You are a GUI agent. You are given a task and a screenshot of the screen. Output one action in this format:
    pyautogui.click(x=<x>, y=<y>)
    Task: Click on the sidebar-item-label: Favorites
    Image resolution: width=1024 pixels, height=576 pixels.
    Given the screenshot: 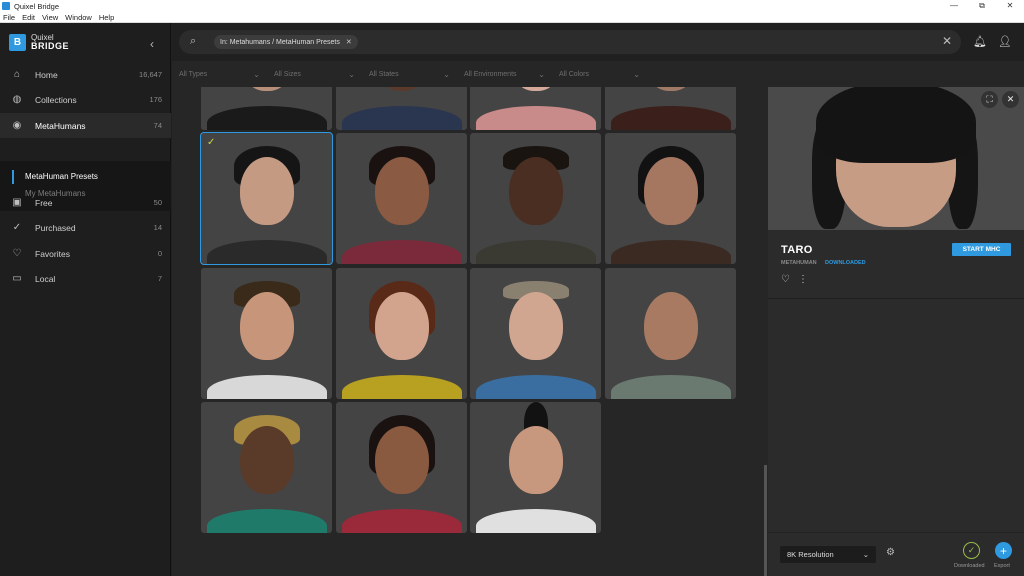 What is the action you would take?
    pyautogui.click(x=52, y=253)
    